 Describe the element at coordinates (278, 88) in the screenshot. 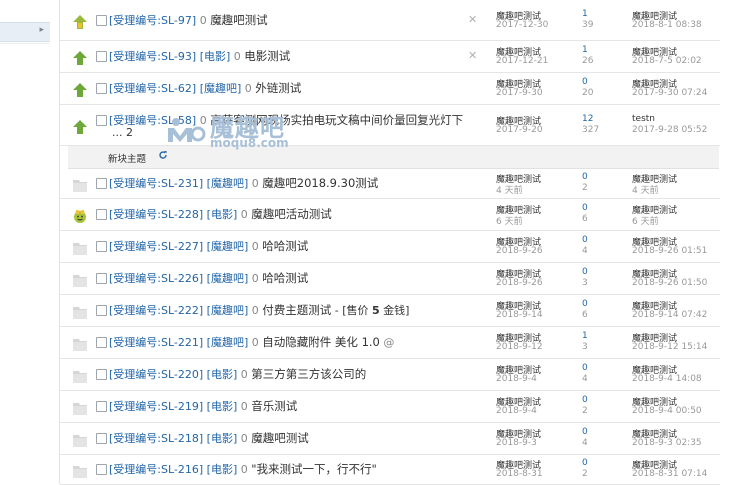

I see `thread-title-link: 外链测试` at that location.